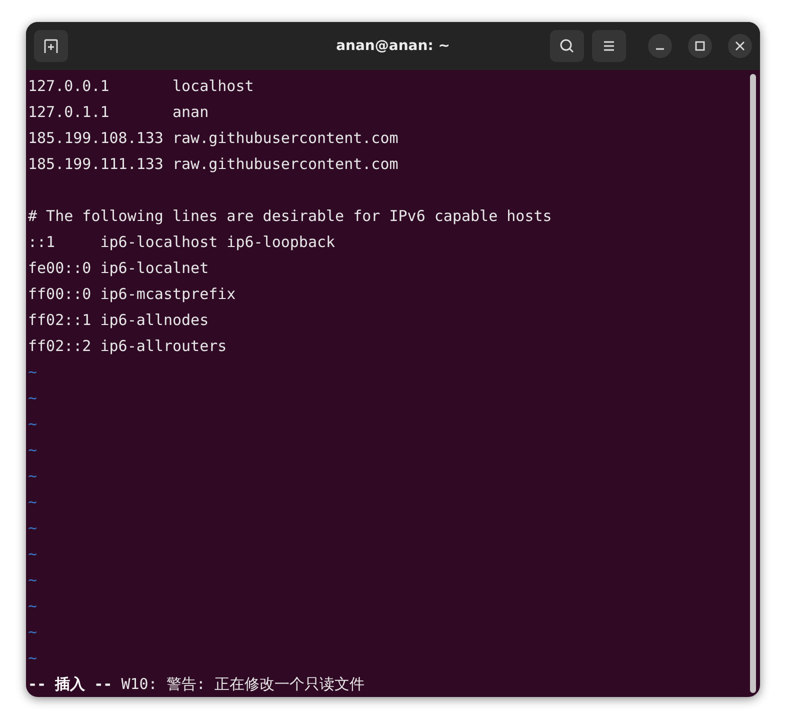 Image resolution: width=786 pixels, height=725 pixels. What do you see at coordinates (141, 86) in the screenshot?
I see `text-line: 127.0.0.1 localhost` at bounding box center [141, 86].